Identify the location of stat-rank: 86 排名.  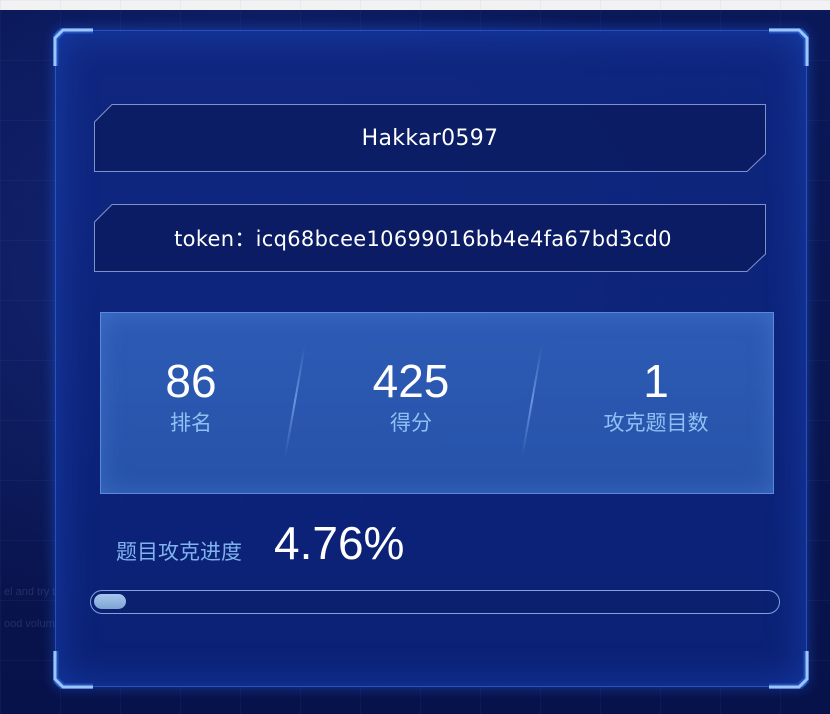
(191, 403).